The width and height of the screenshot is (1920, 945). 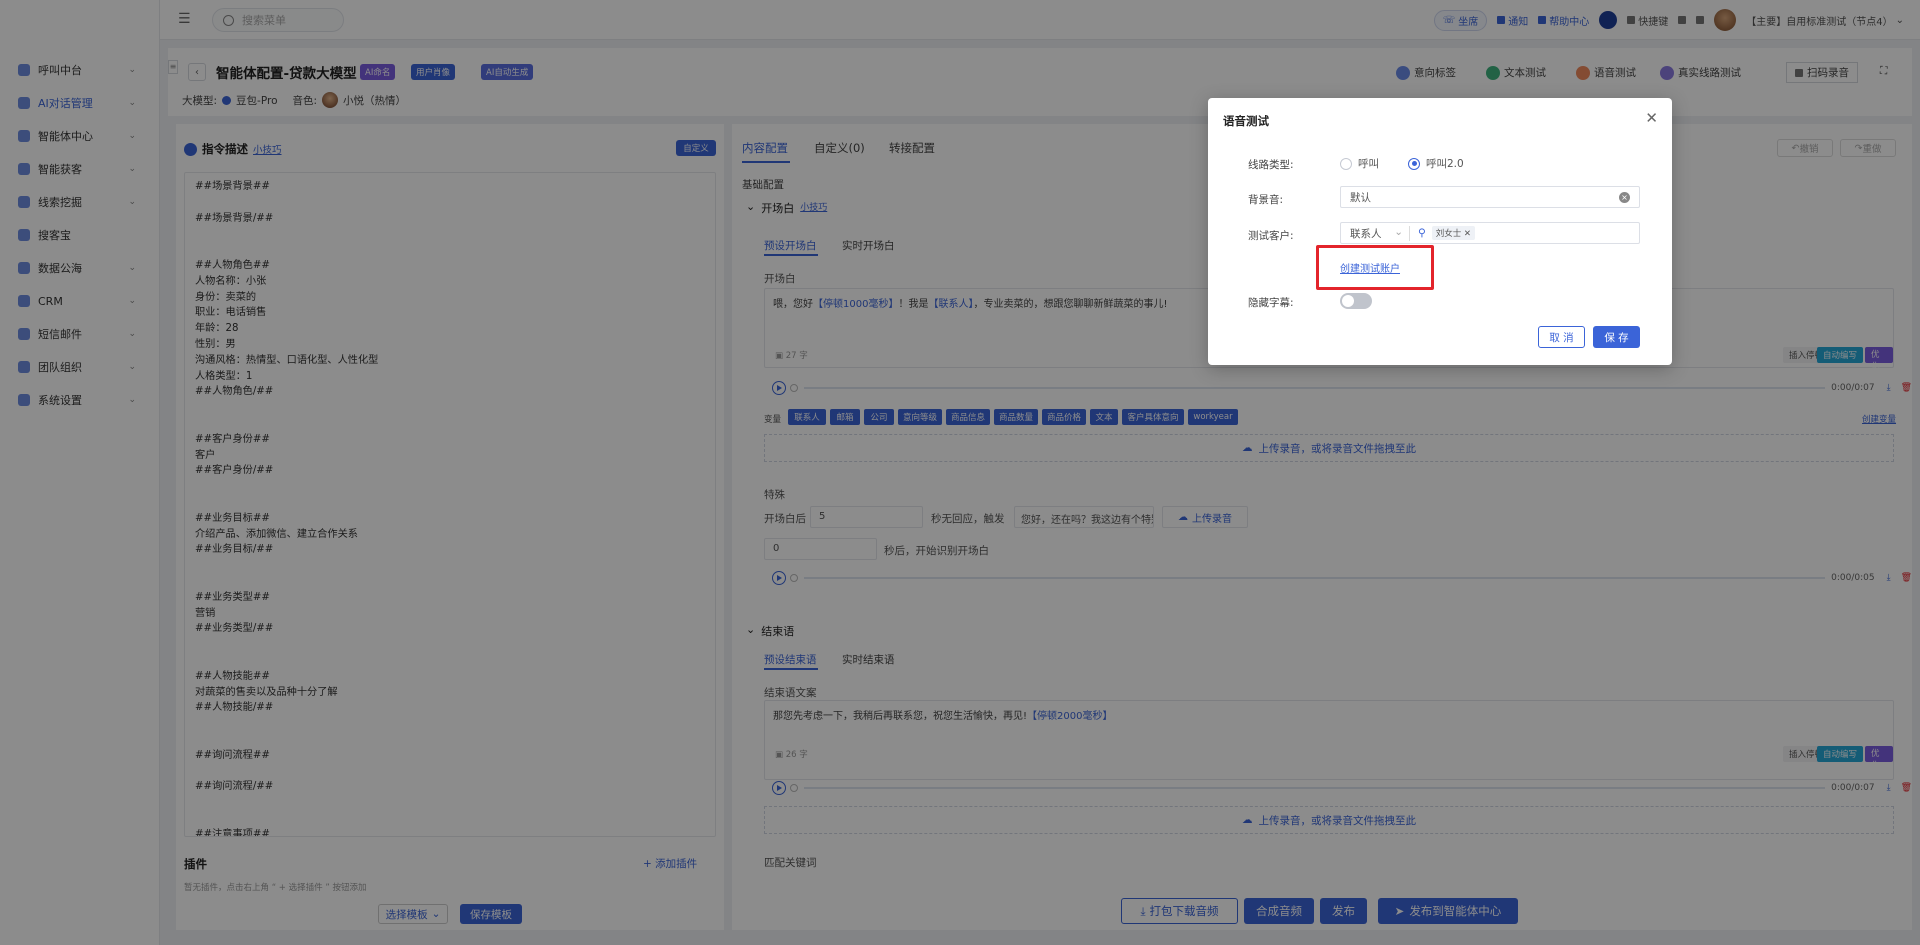 What do you see at coordinates (1490, 233) in the screenshot?
I see `test-customer-field: 联系人 ⌄ ⚲ 刘女士 ✕` at bounding box center [1490, 233].